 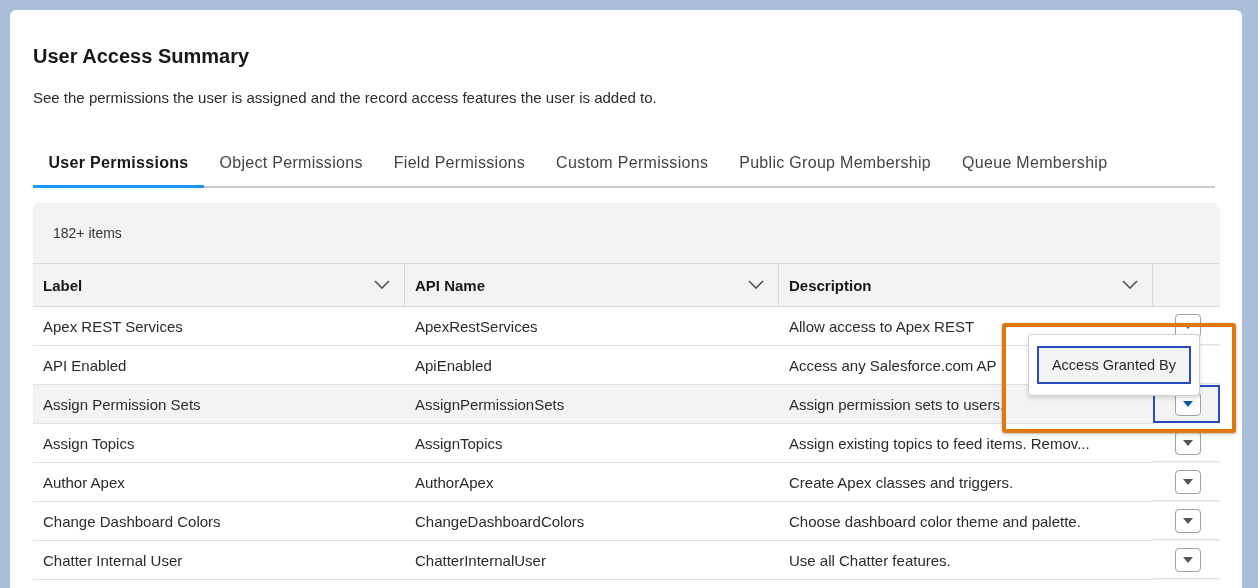 What do you see at coordinates (345, 98) in the screenshot?
I see `page-description: See the permissions the user is assigned and the record access features the user is added to.` at bounding box center [345, 98].